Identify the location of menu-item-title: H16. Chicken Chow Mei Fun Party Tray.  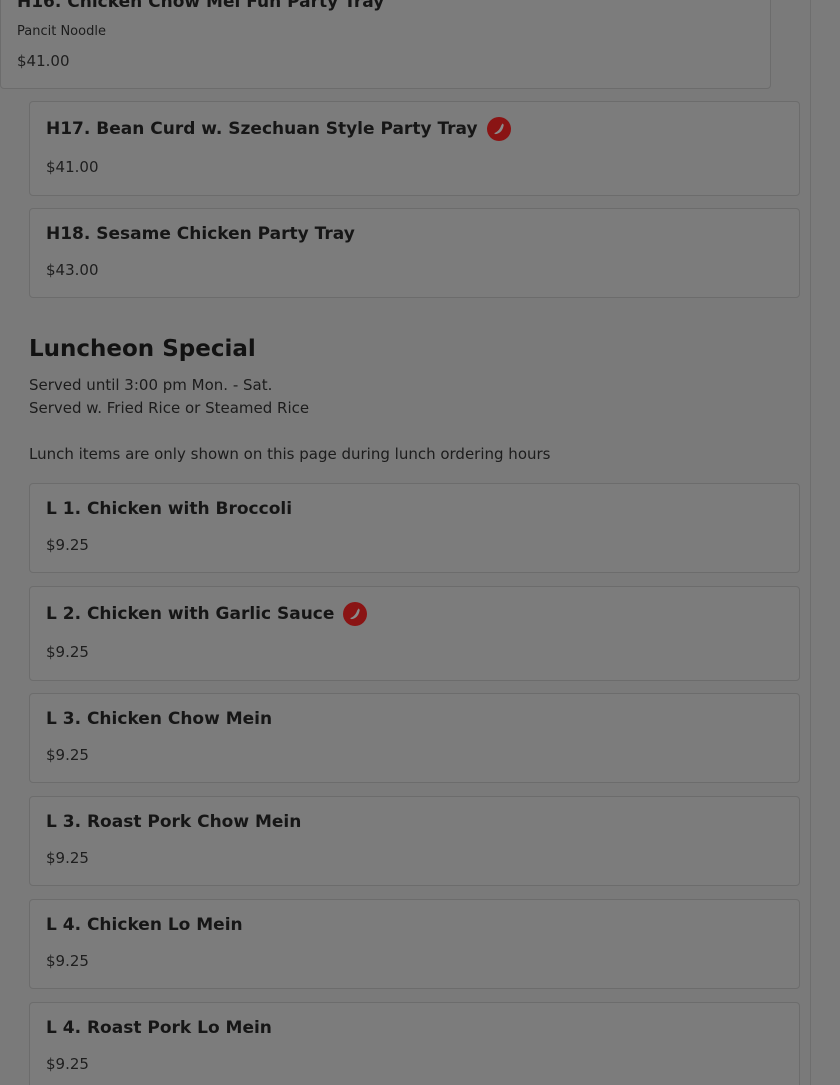
(201, 6).